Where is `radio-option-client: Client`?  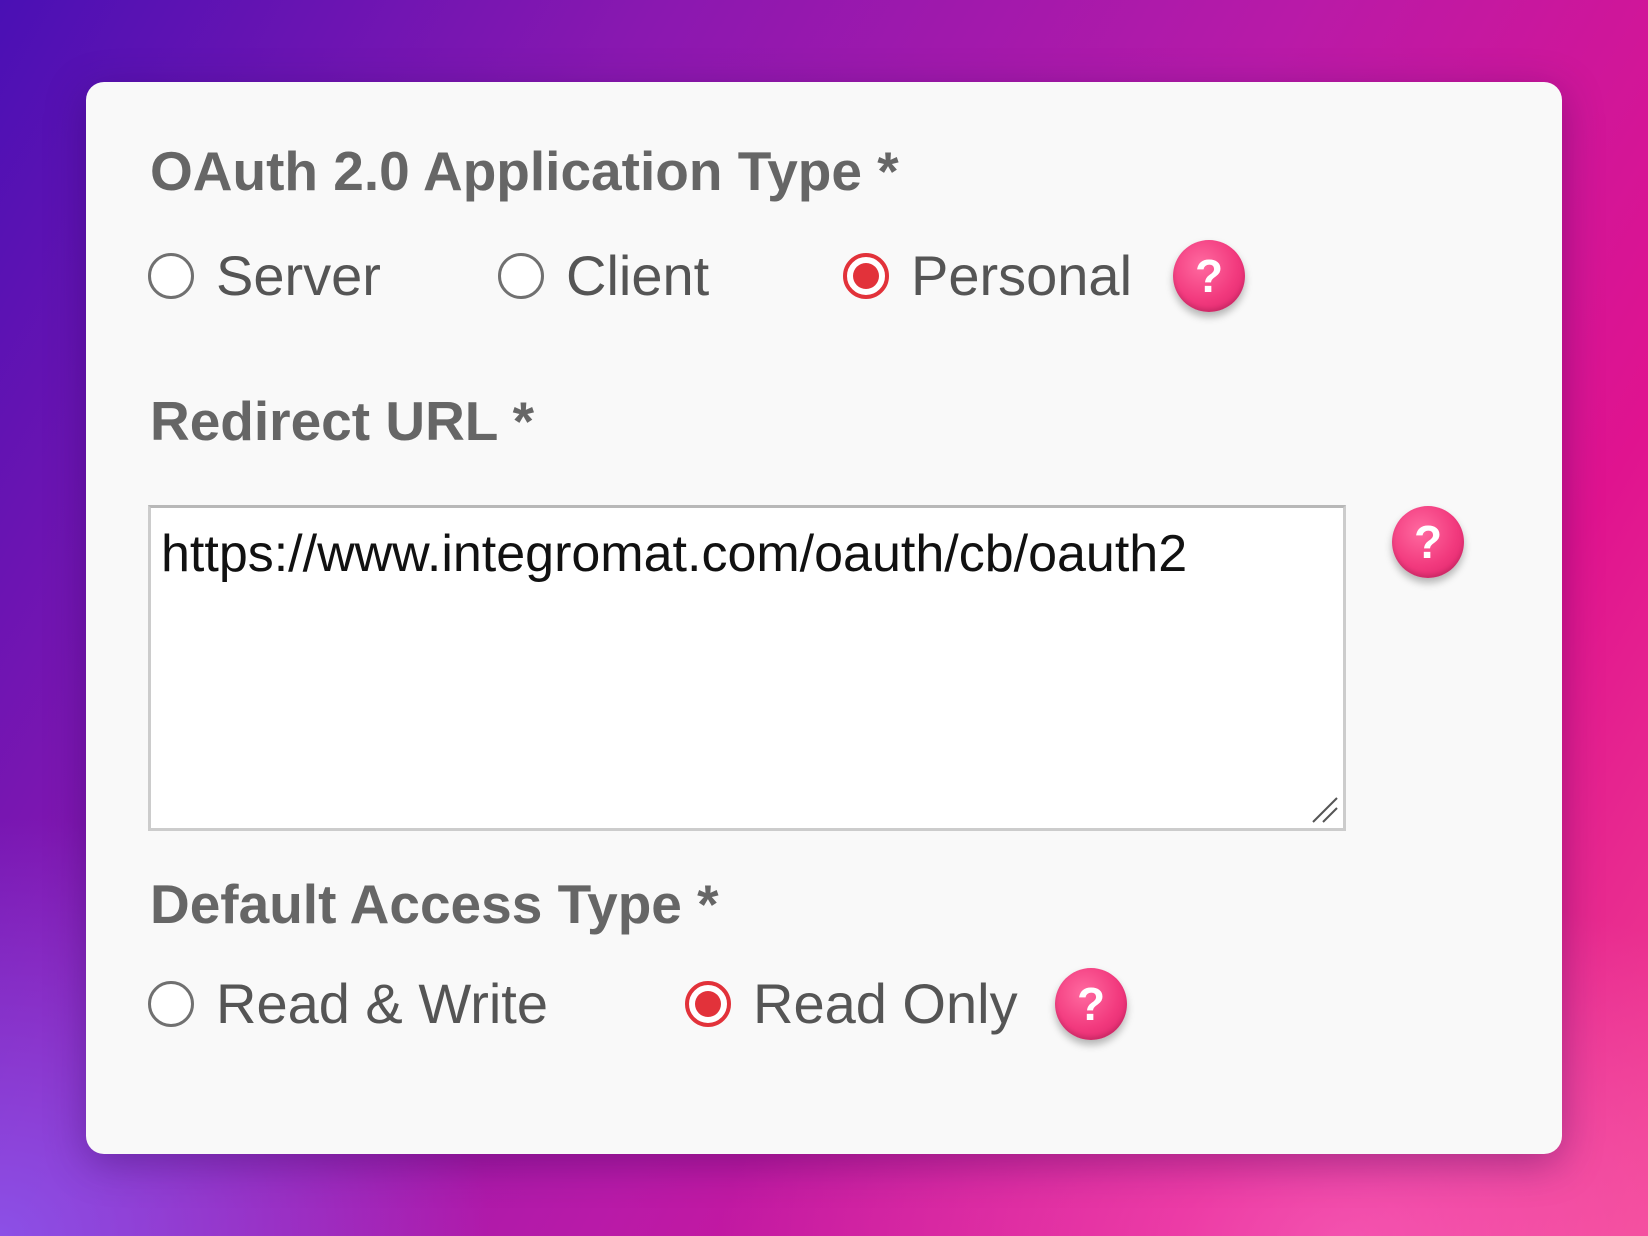
radio-option-client: Client is located at coordinates (670, 276).